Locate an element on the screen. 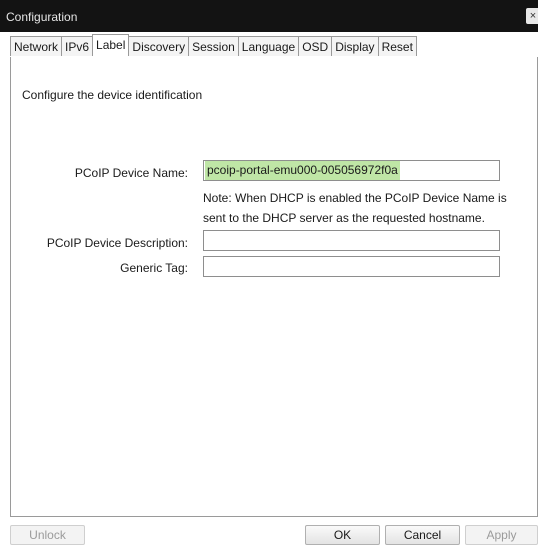  intro-text: Configure the device identification is located at coordinates (112, 95).